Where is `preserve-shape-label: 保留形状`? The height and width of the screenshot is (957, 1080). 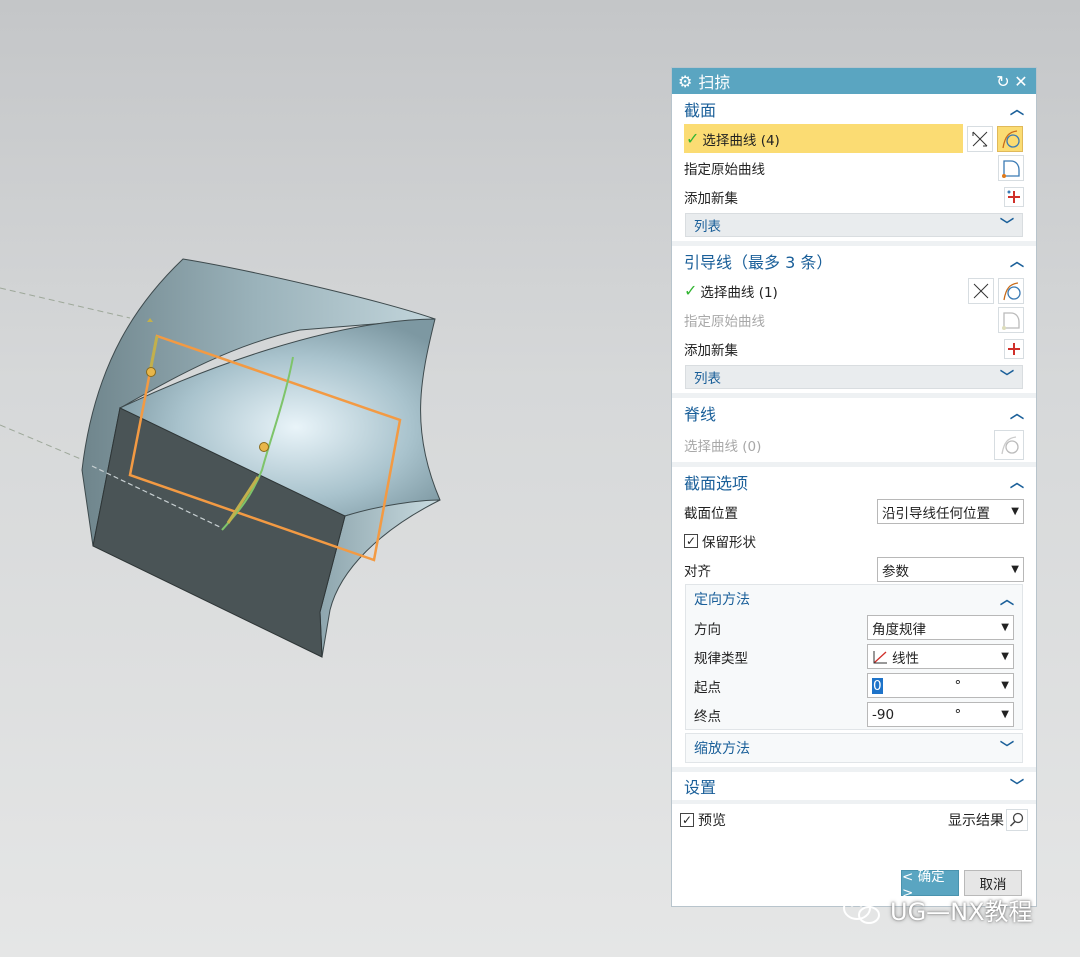
preserve-shape-label: 保留形状 is located at coordinates (729, 542).